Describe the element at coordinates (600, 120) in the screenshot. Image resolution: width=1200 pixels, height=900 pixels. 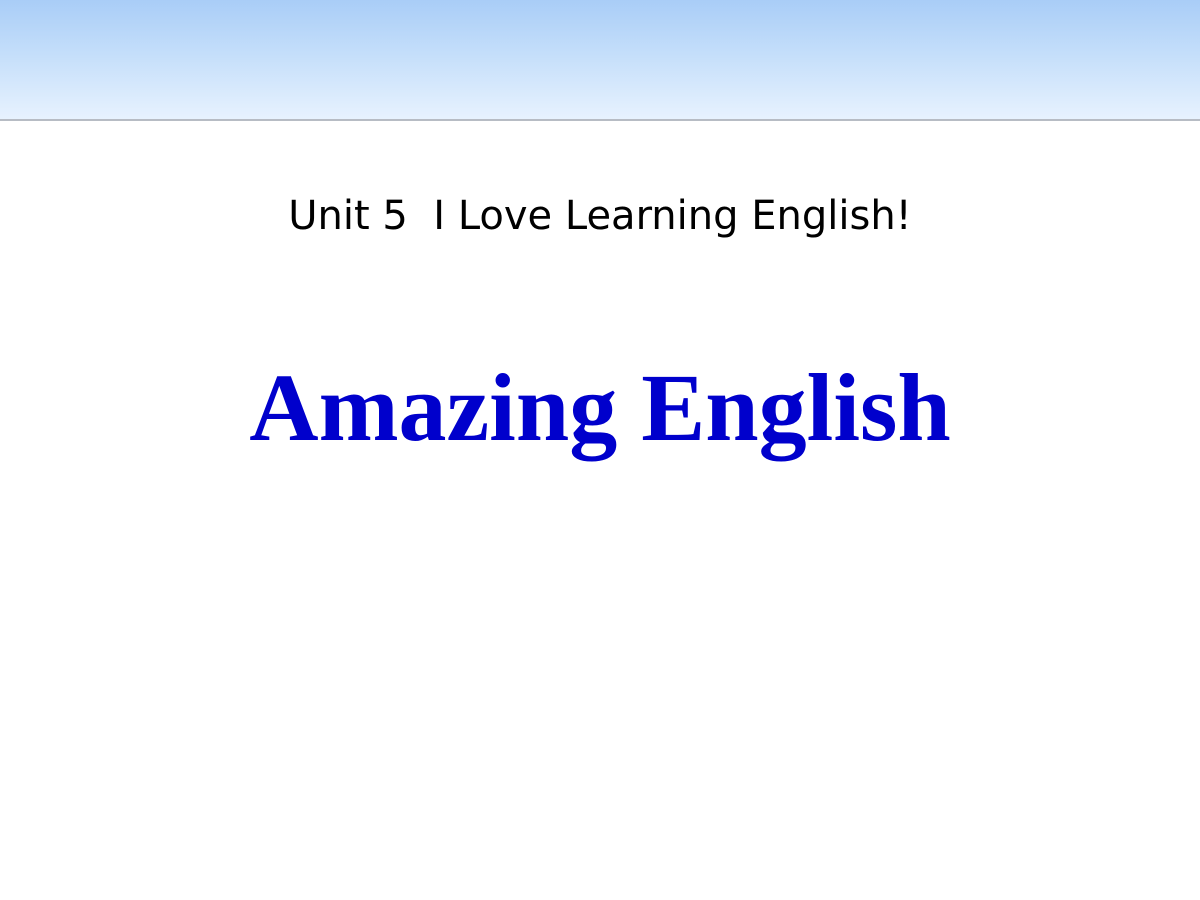
I see `header-divider` at that location.